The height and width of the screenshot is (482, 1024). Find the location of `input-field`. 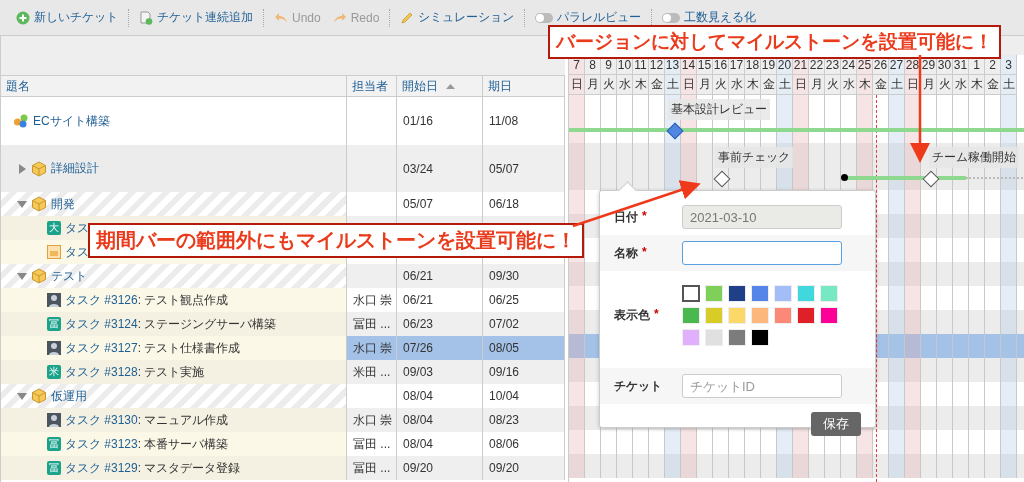

input-field is located at coordinates (762, 253).